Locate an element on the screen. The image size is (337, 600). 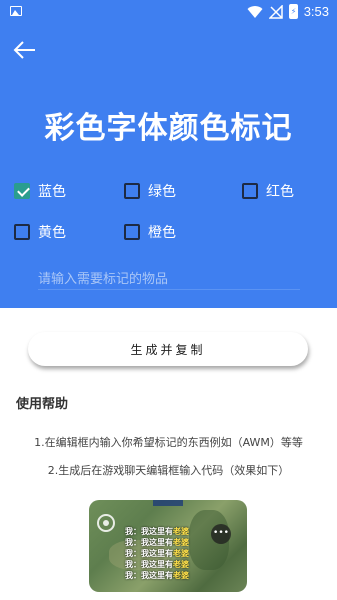
item-input-wrapper is located at coordinates (169, 279).